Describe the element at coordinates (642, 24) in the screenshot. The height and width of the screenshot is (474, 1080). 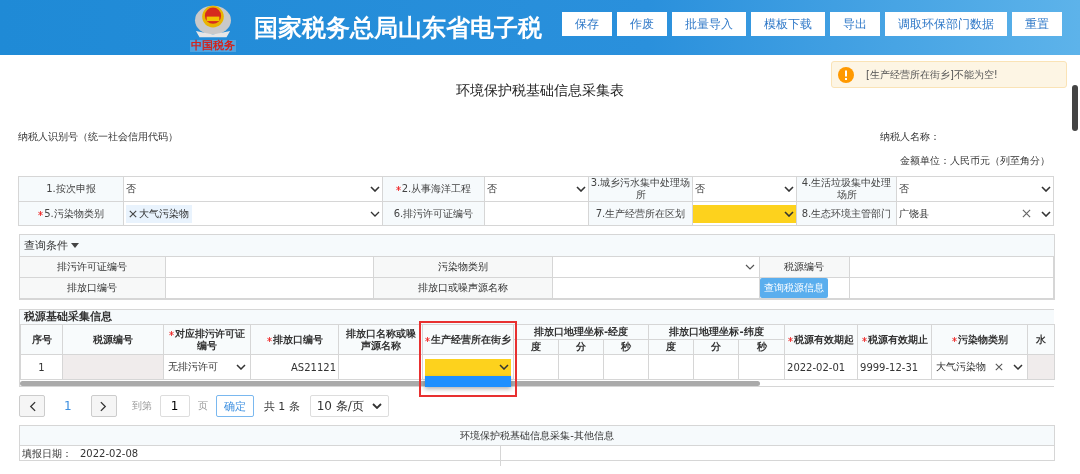
I see `toolbar-button: 作废` at that location.